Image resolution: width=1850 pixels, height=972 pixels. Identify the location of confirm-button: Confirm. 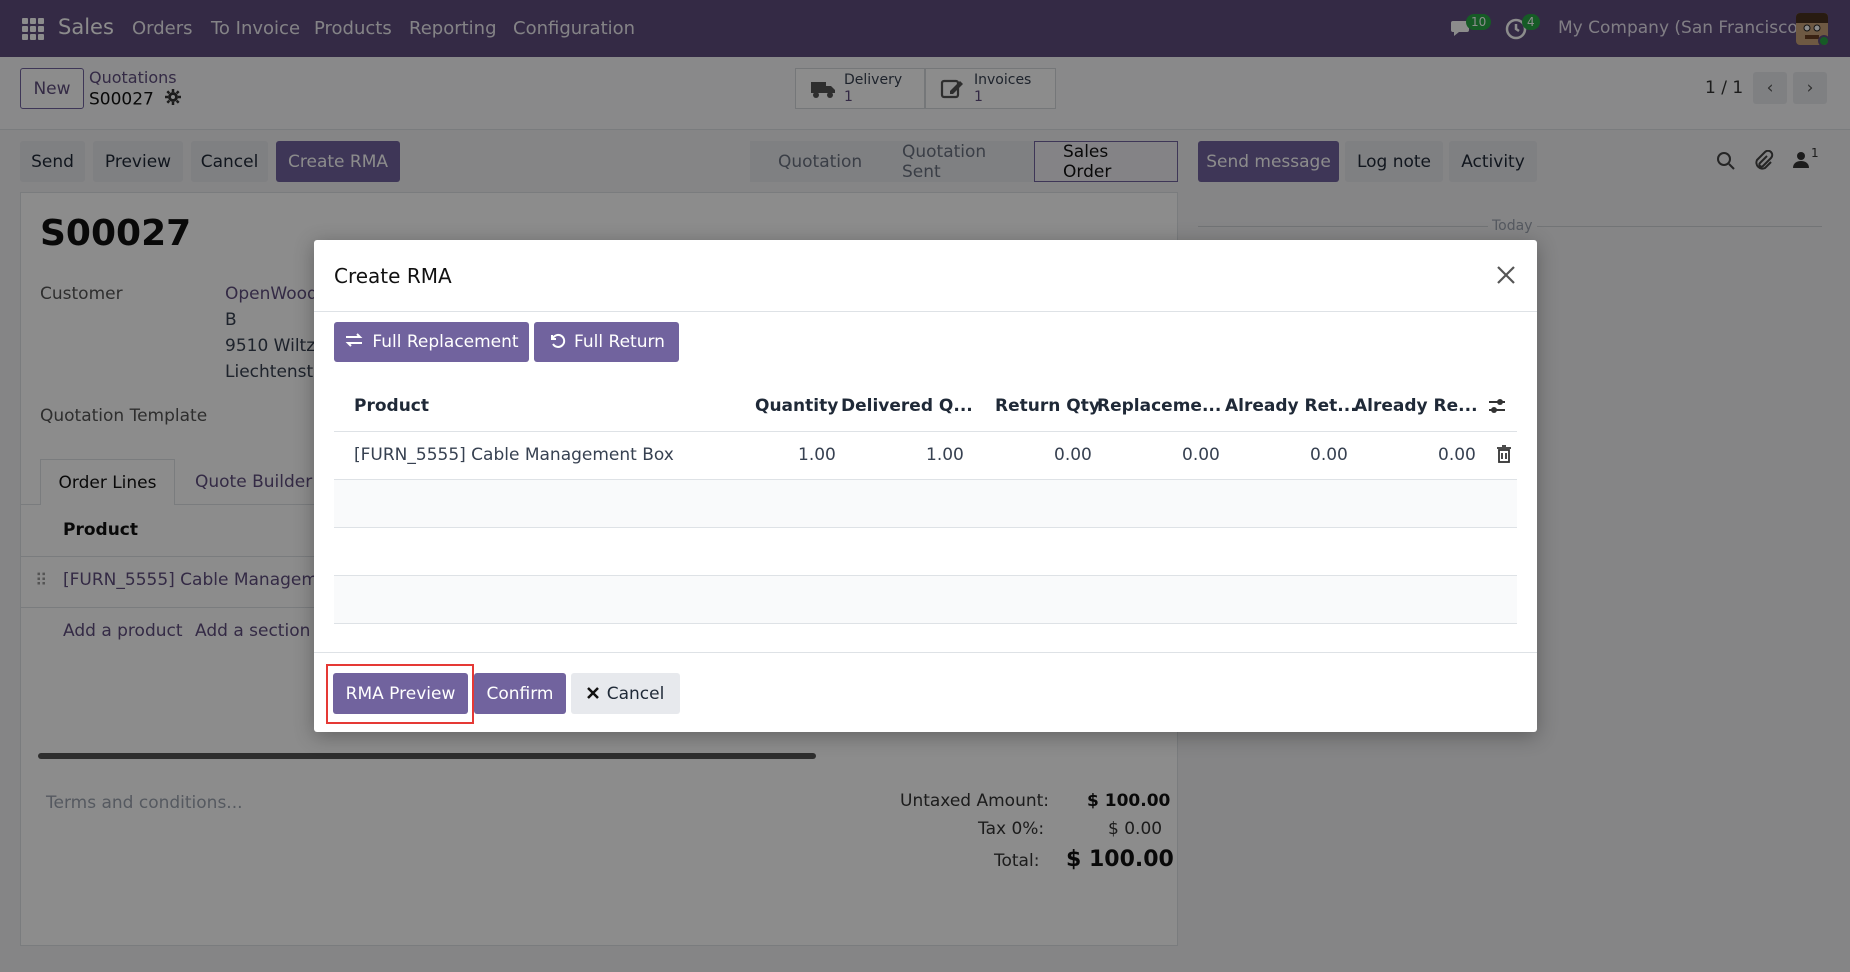
(520, 693).